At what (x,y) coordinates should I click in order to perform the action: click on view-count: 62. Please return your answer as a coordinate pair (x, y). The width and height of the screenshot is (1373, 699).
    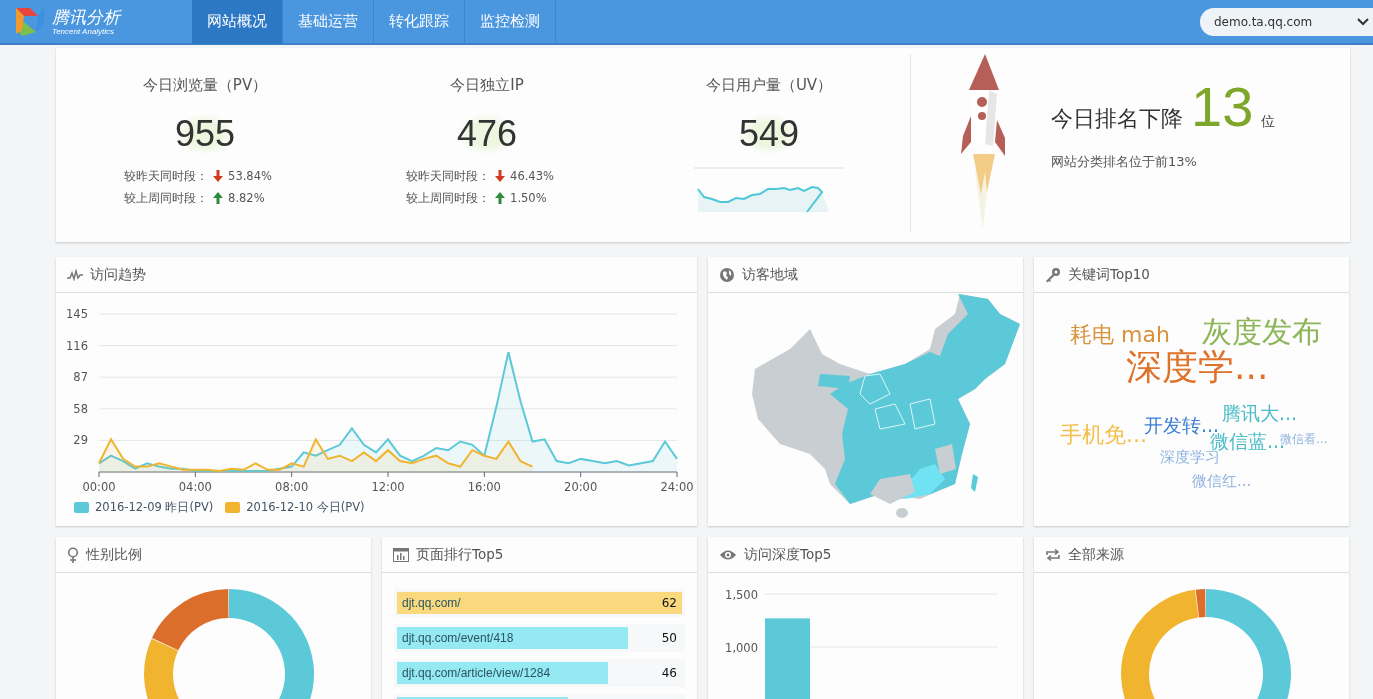
    Looking at the image, I should click on (669, 603).